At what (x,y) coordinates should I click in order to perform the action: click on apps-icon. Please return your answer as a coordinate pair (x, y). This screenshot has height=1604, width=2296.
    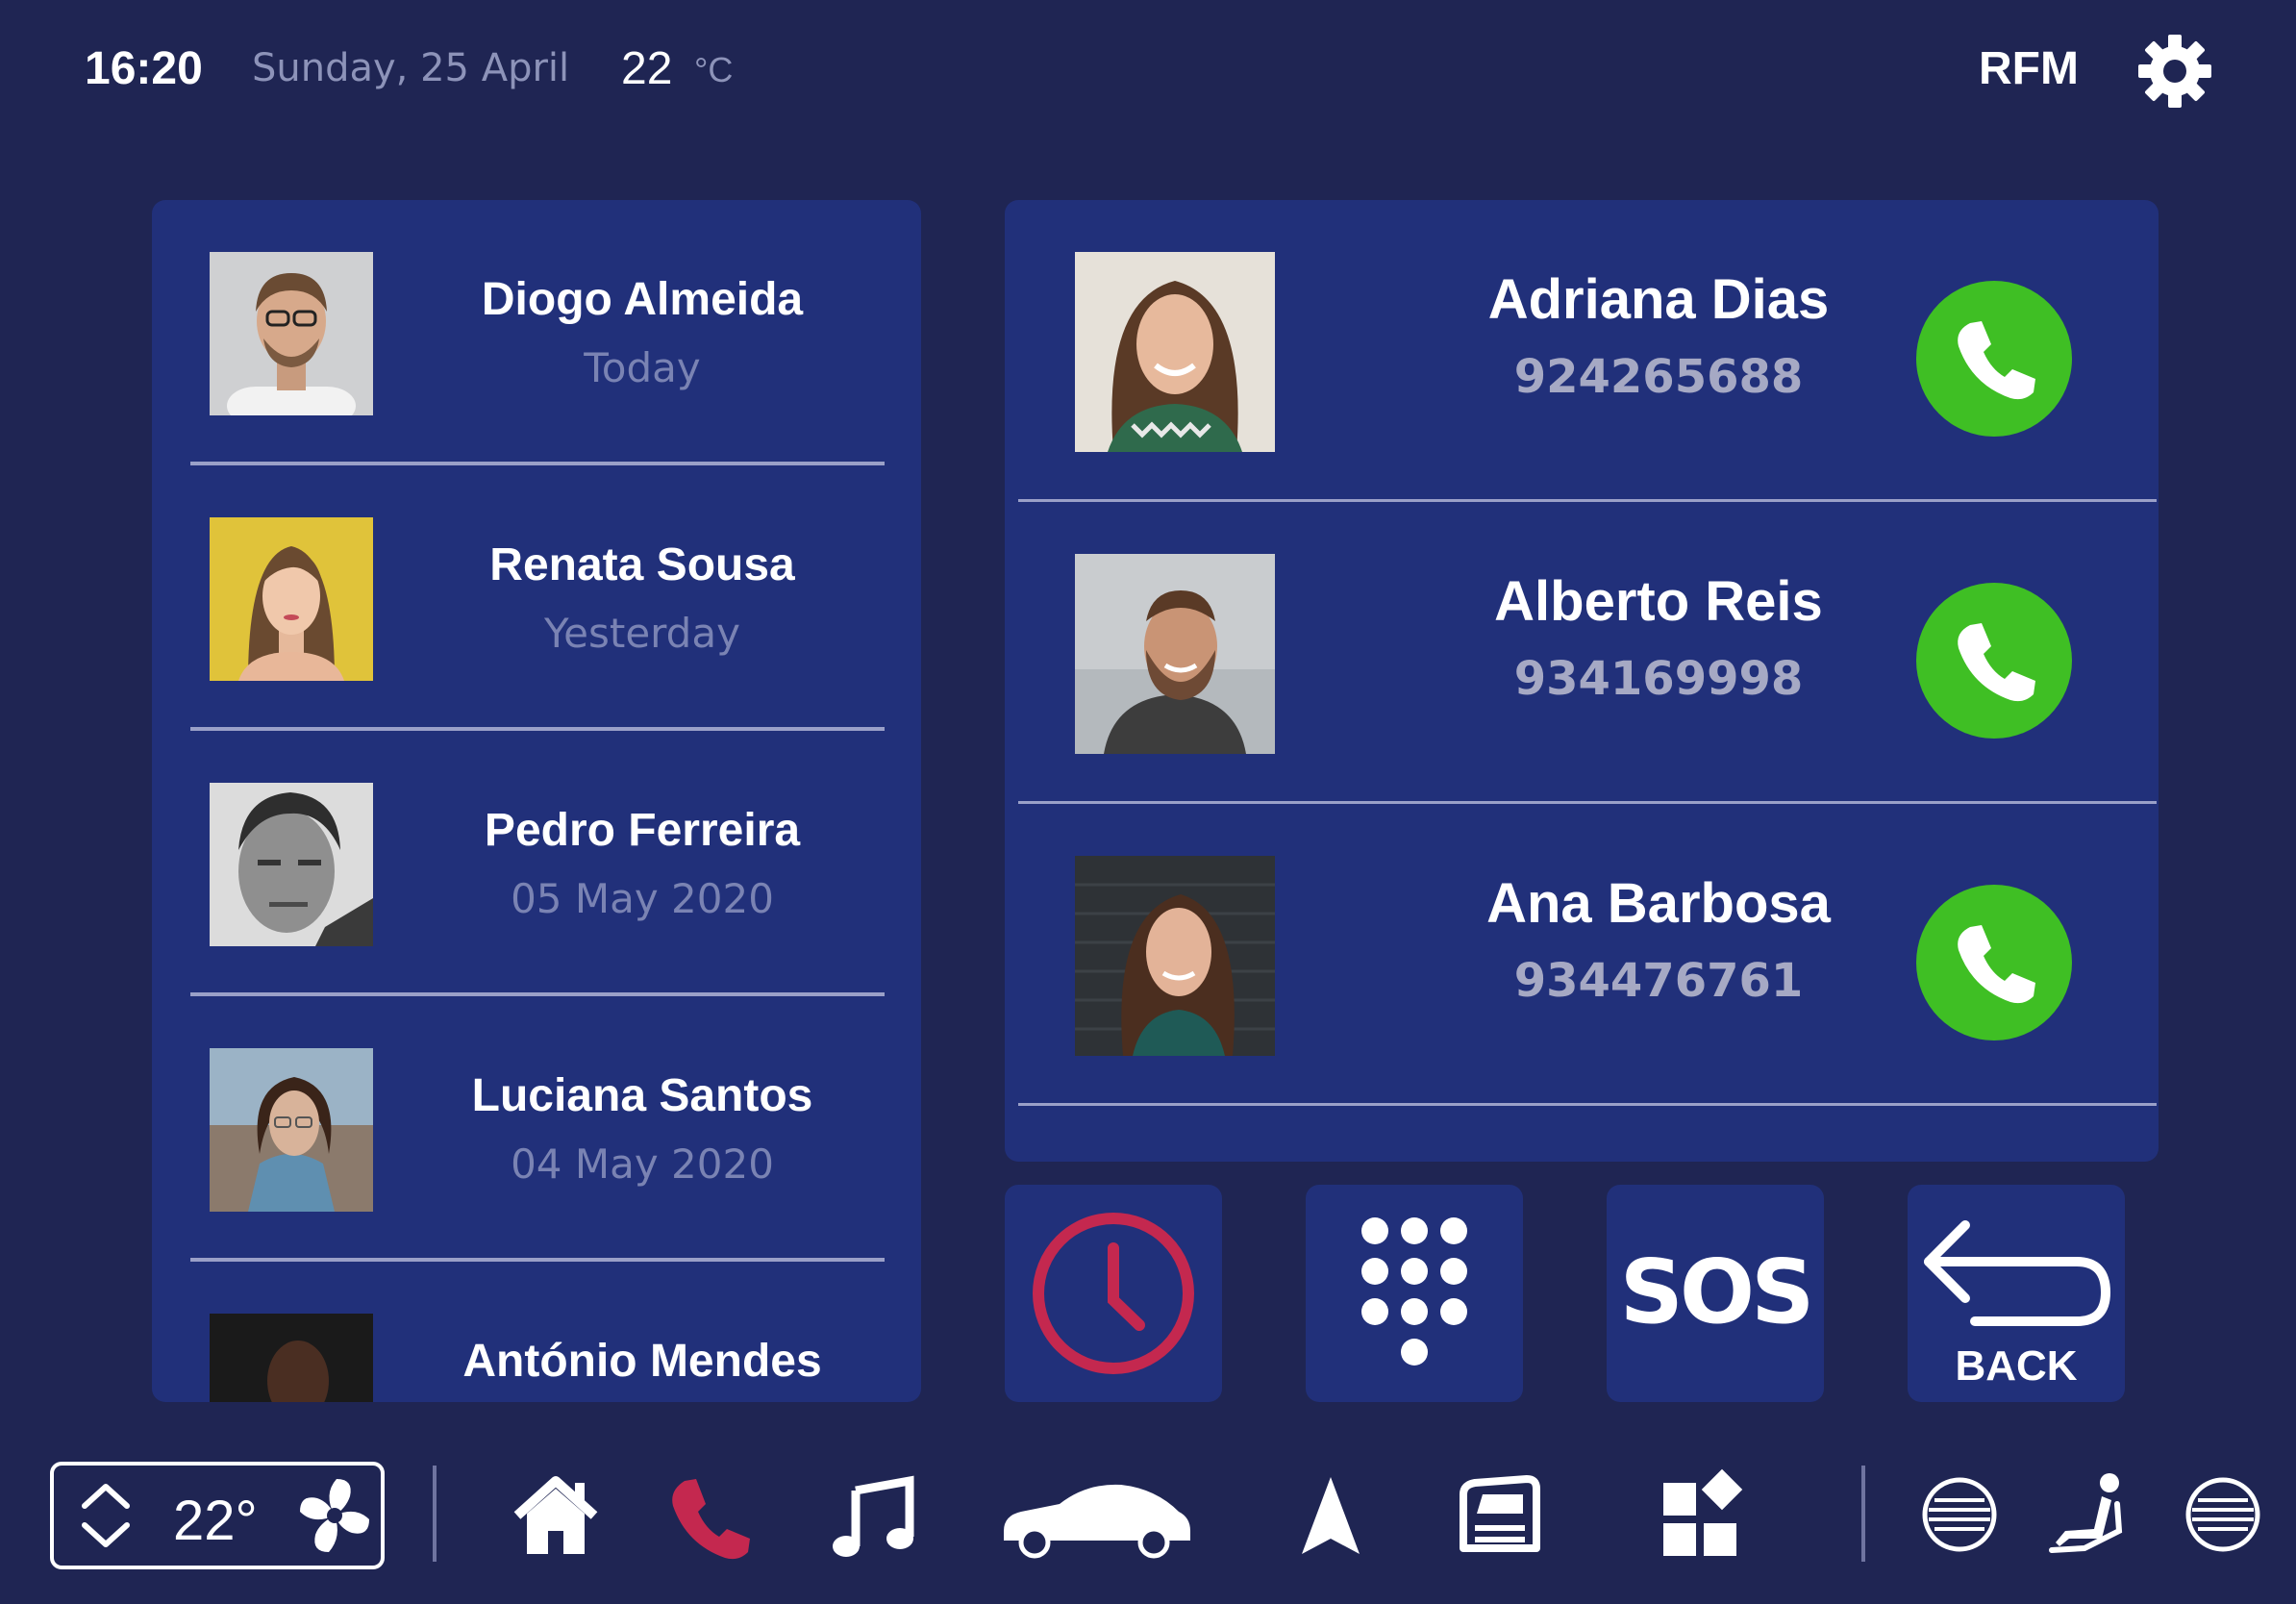
    Looking at the image, I should click on (1703, 1512).